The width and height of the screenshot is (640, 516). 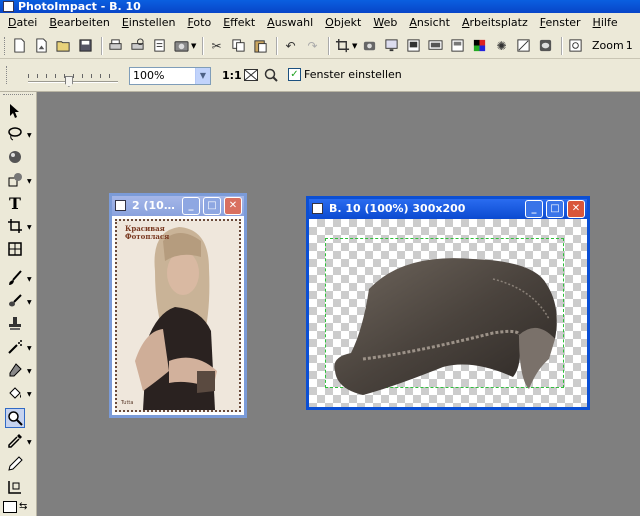 What do you see at coordinates (608, 45) in the screenshot?
I see `zoom-label: Zoom` at bounding box center [608, 45].